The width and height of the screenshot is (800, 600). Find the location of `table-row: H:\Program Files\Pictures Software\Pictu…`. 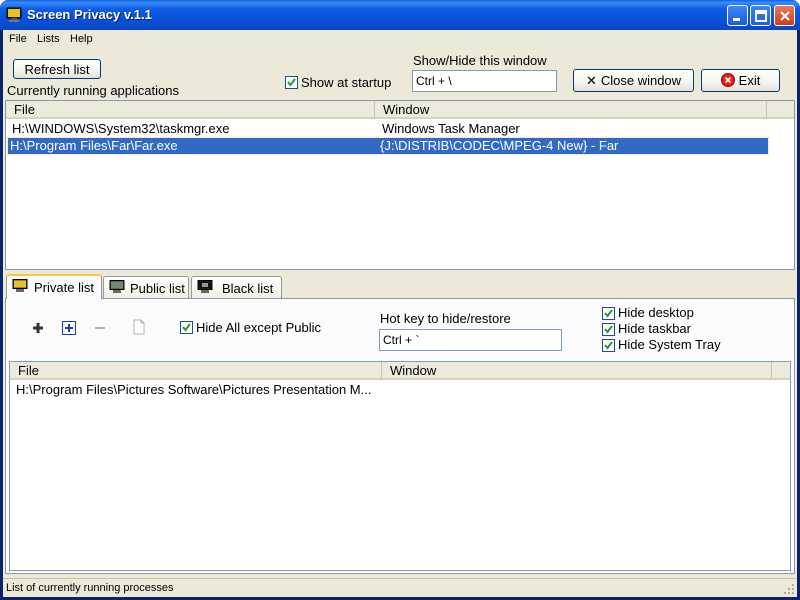

table-row: H:\Program Files\Pictures Software\Pictu… is located at coordinates (392, 390).